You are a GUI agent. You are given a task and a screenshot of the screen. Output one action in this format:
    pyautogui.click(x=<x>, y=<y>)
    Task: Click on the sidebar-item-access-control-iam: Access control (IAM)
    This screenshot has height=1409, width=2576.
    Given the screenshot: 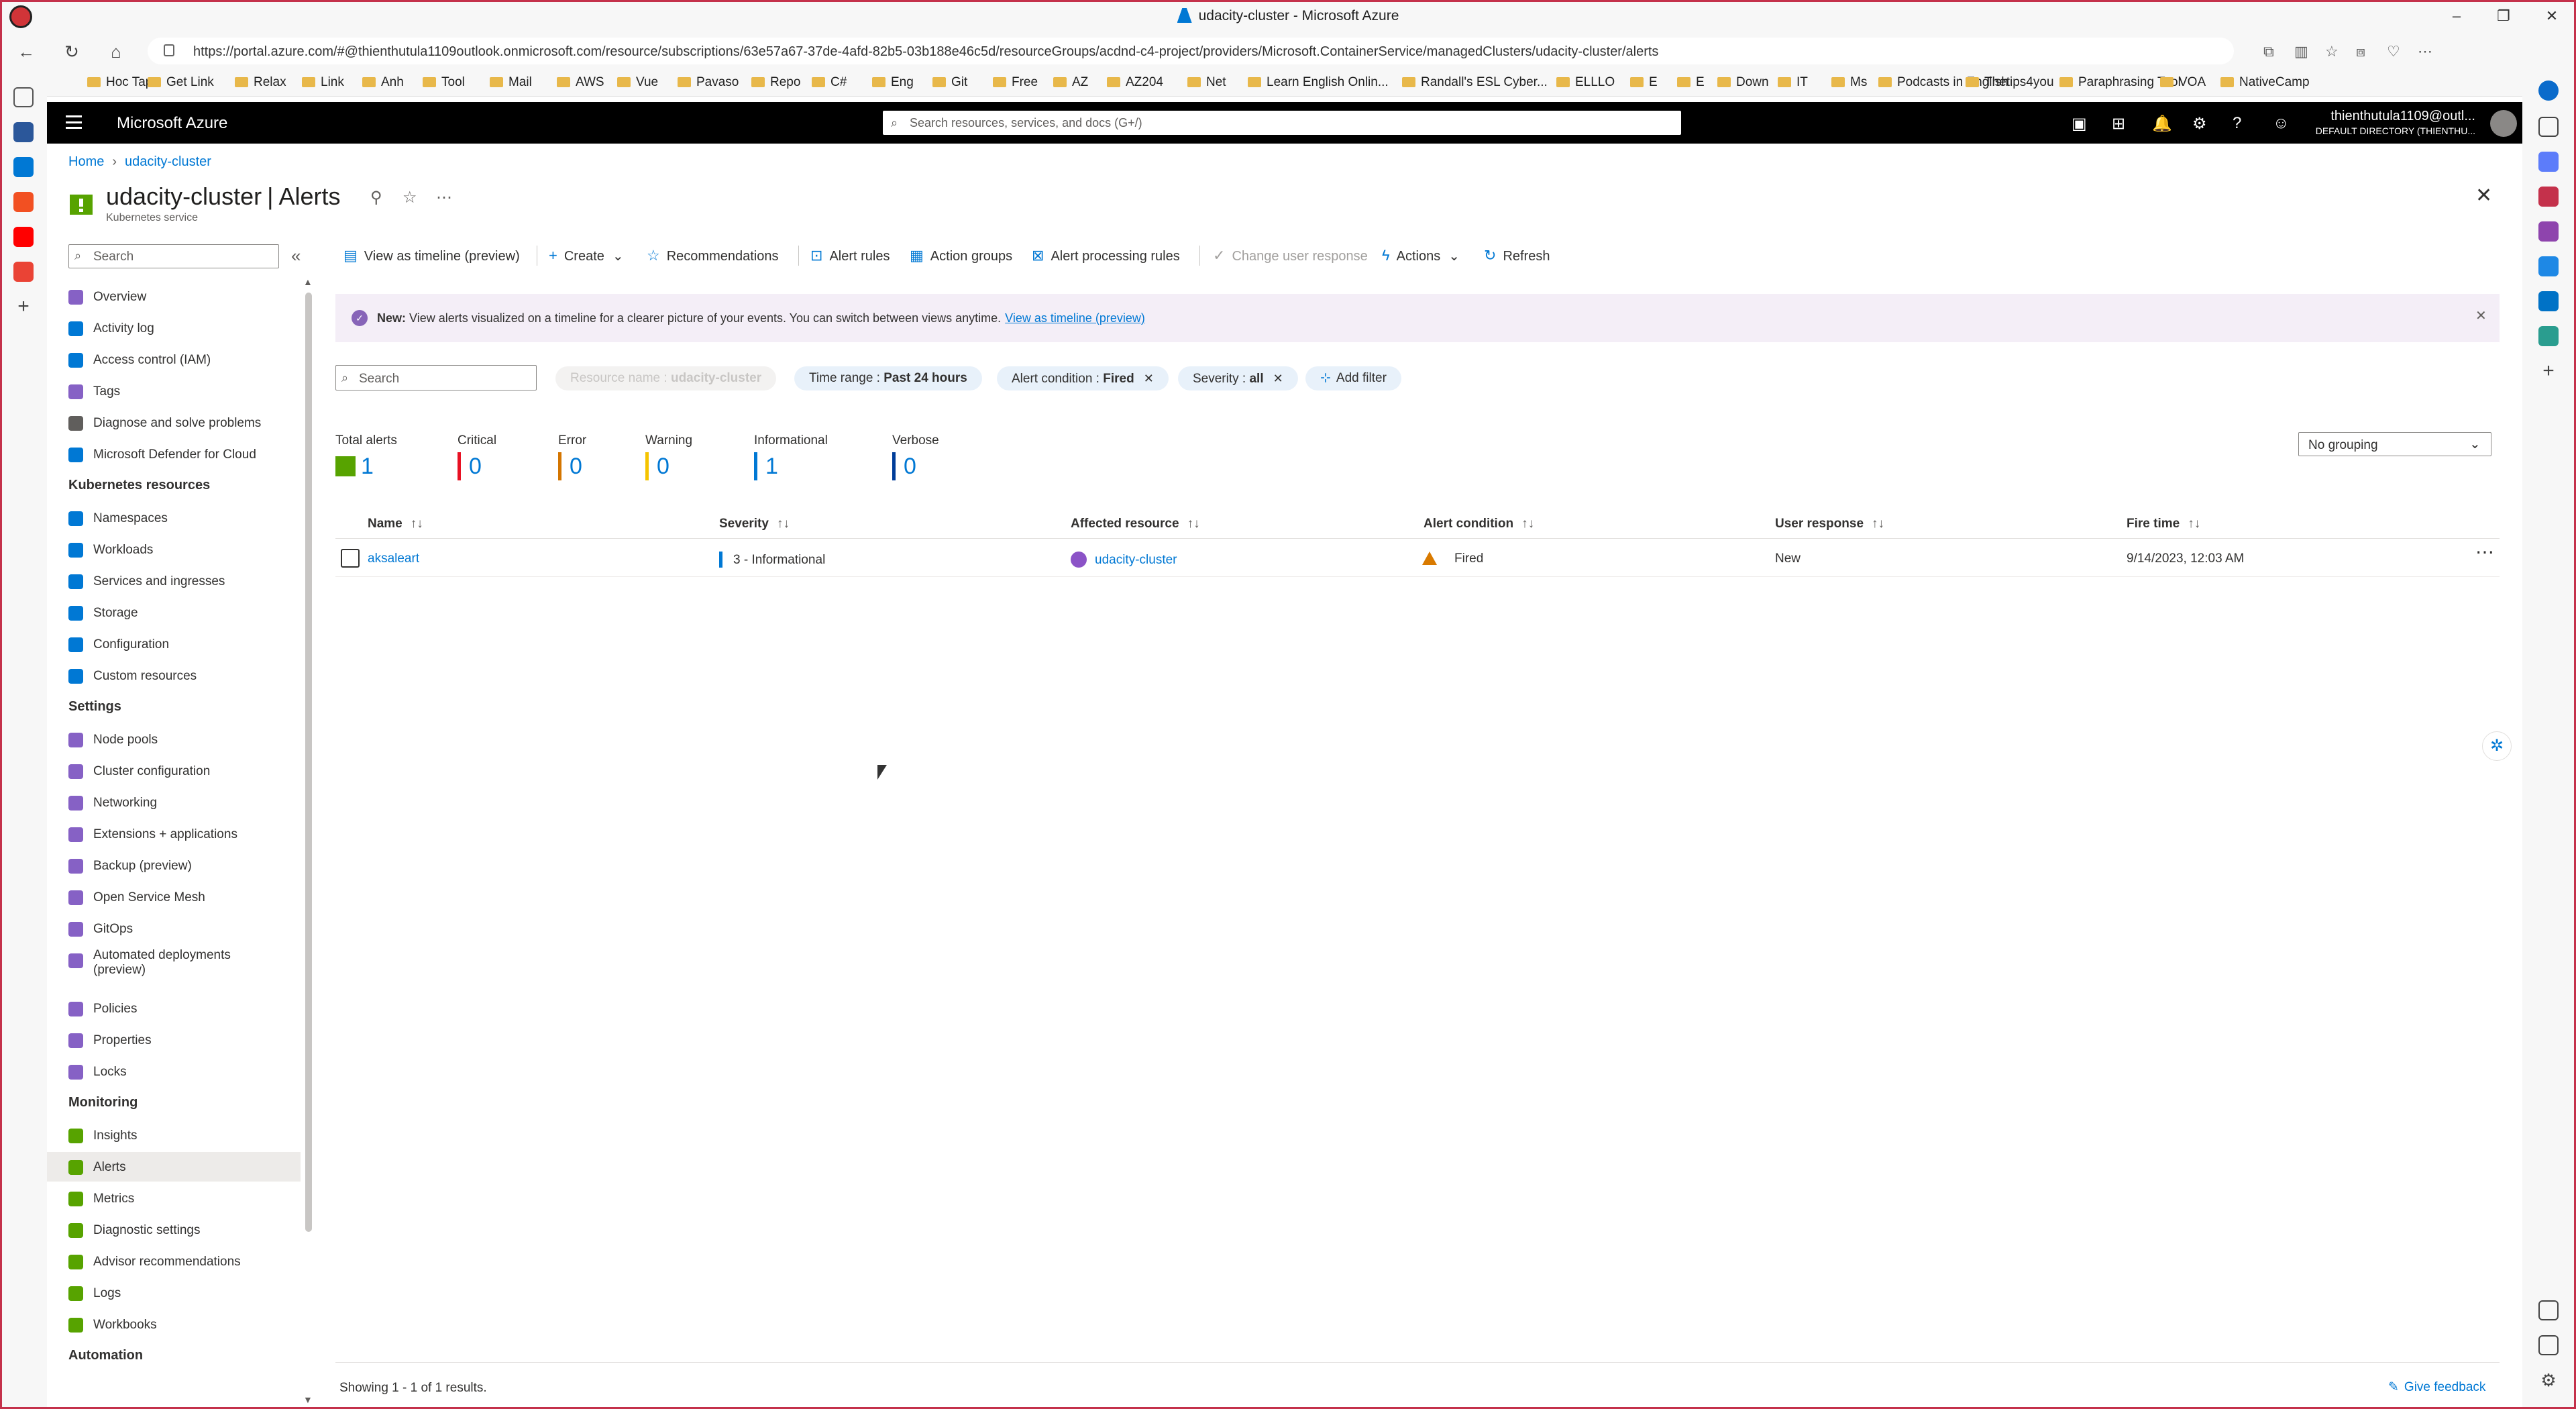 What is the action you would take?
    pyautogui.click(x=174, y=359)
    